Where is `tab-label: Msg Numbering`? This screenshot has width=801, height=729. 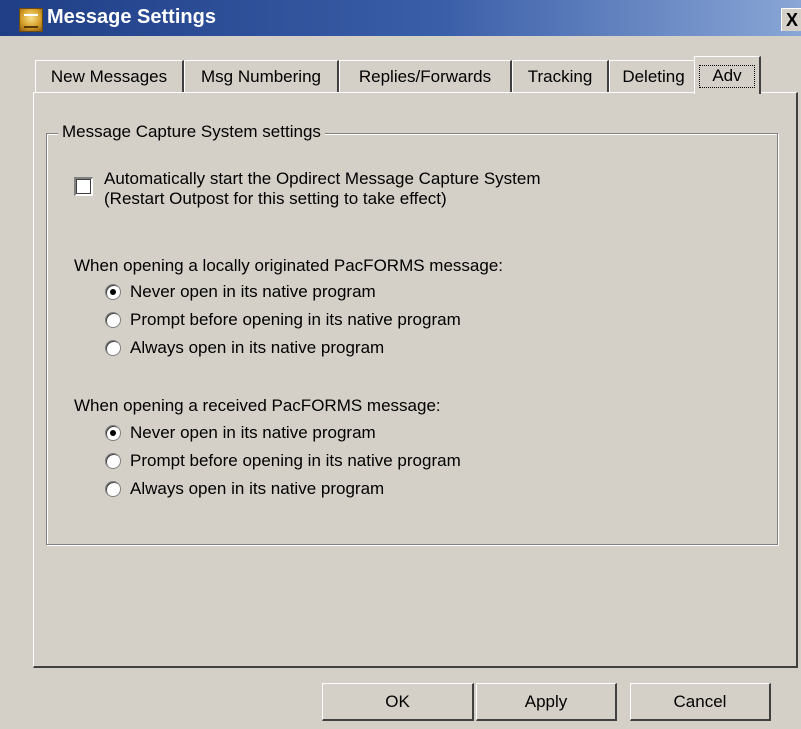 tab-label: Msg Numbering is located at coordinates (261, 76).